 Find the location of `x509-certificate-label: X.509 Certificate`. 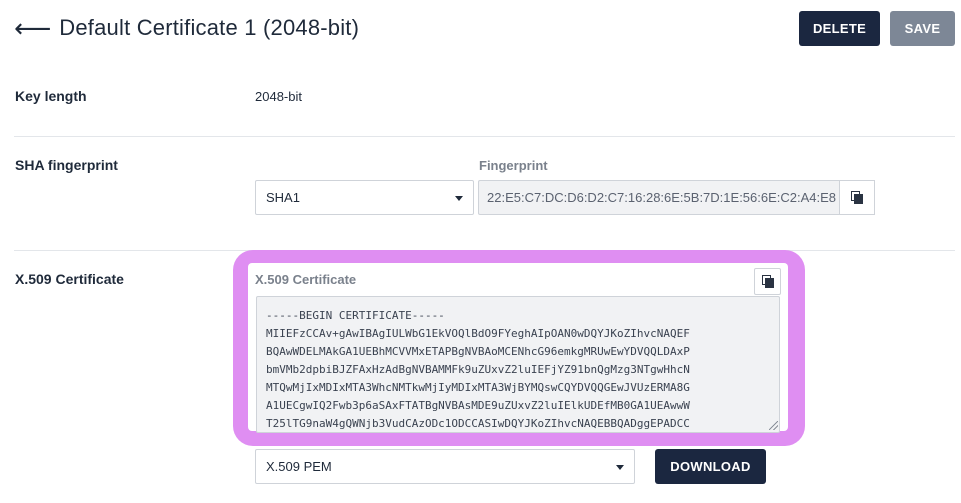

x509-certificate-label: X.509 Certificate is located at coordinates (69, 279).